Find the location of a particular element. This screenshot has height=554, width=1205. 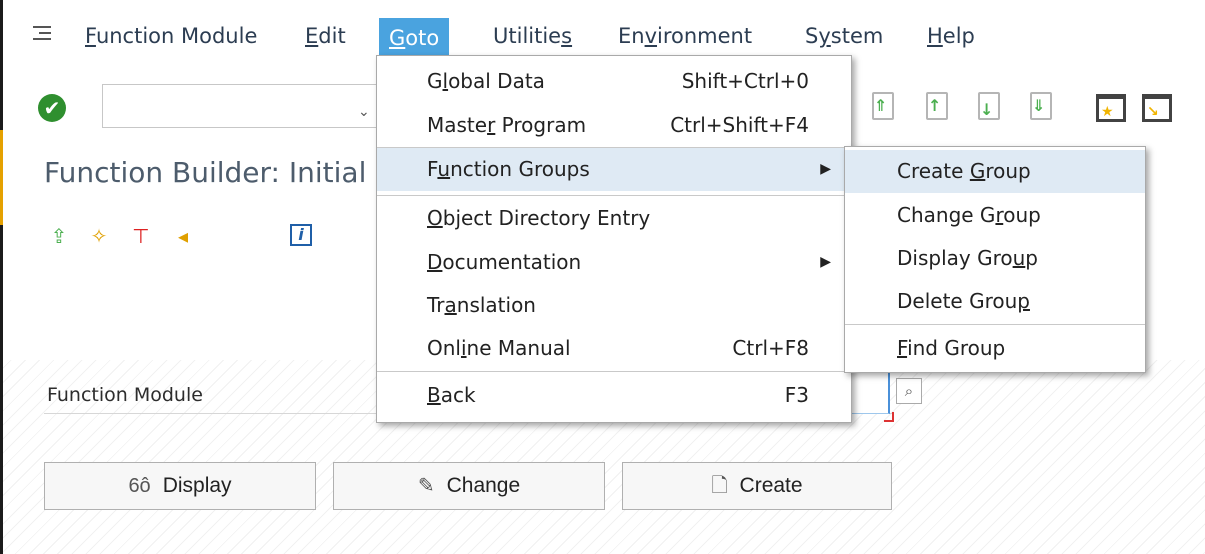

info-icon: i is located at coordinates (301, 235).